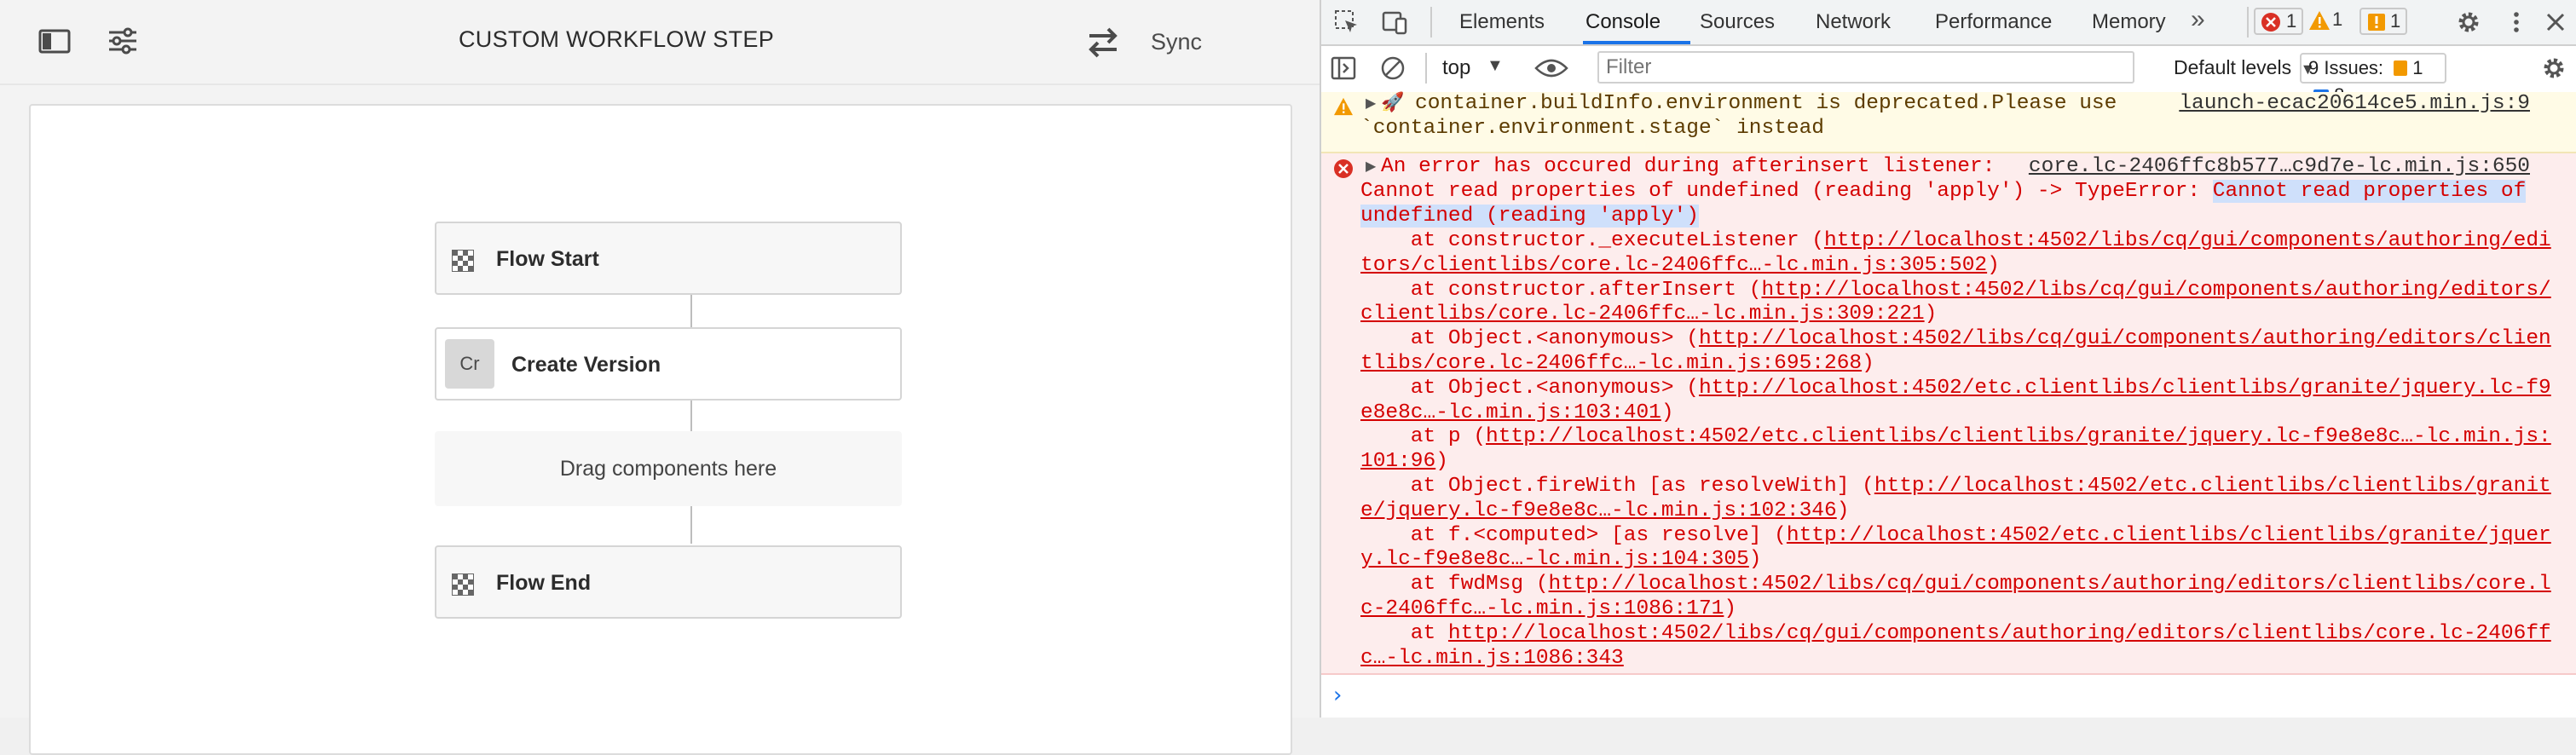 The width and height of the screenshot is (2576, 755). Describe the element at coordinates (668, 258) in the screenshot. I see `flow-start-step: Flow Start` at that location.